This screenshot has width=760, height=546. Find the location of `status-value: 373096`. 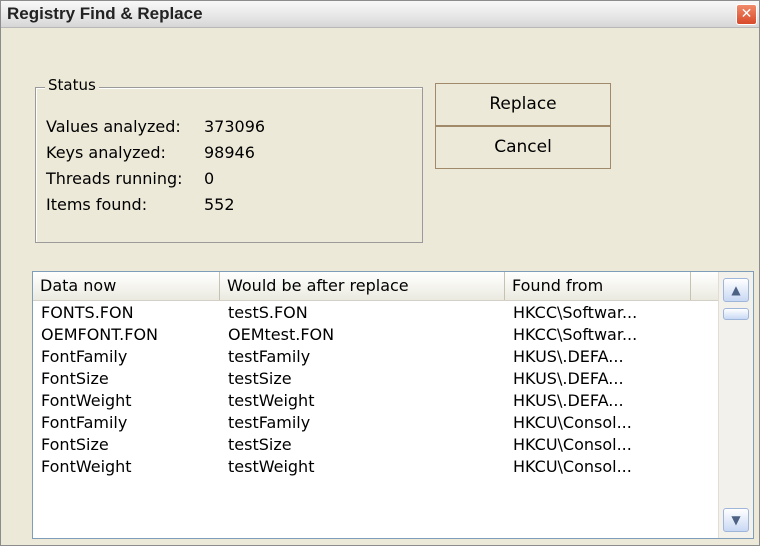

status-value: 373096 is located at coordinates (235, 126).